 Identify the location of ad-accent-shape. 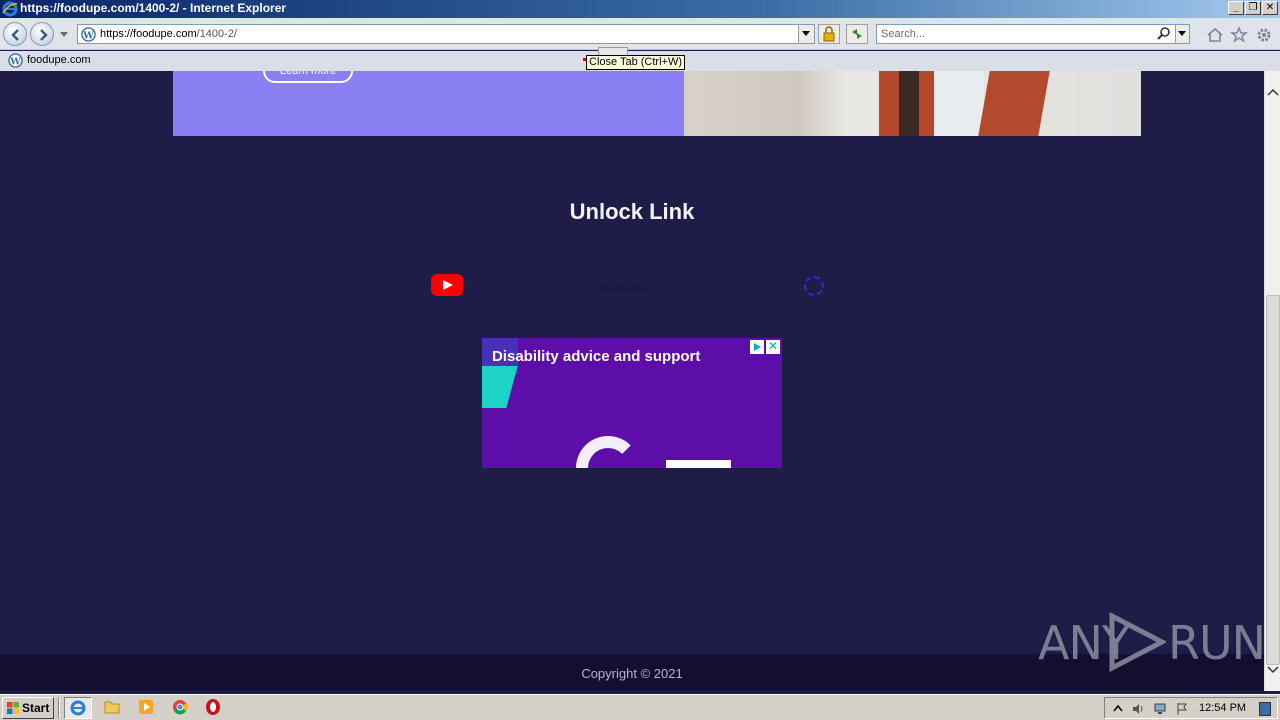
(500, 387).